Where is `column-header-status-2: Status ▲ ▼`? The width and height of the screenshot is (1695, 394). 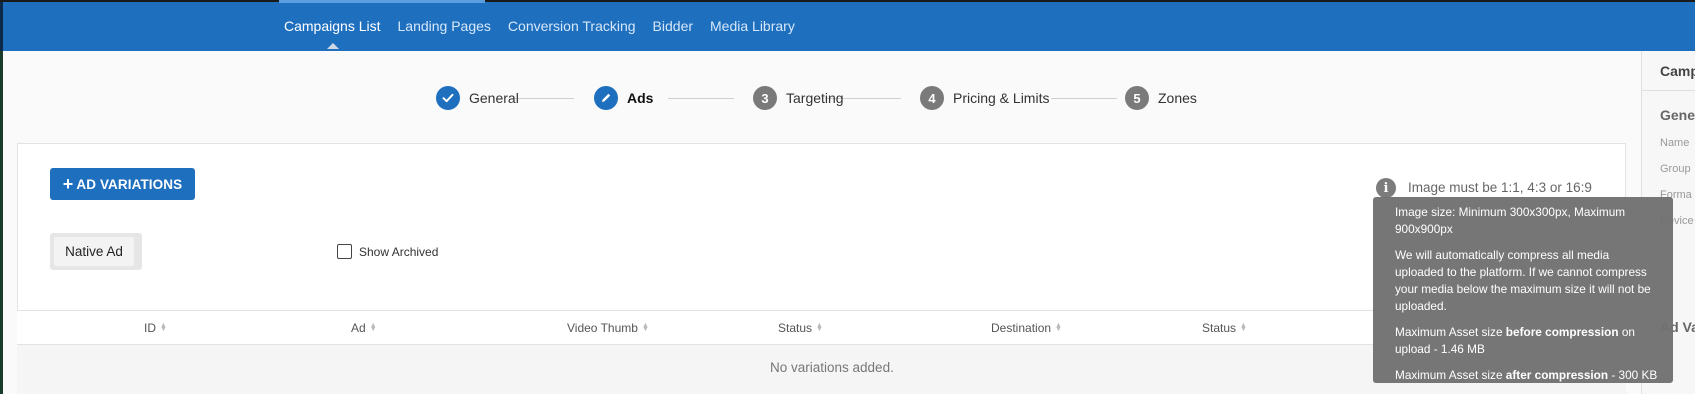
column-header-status-2: Status ▲ ▼ is located at coordinates (1224, 328).